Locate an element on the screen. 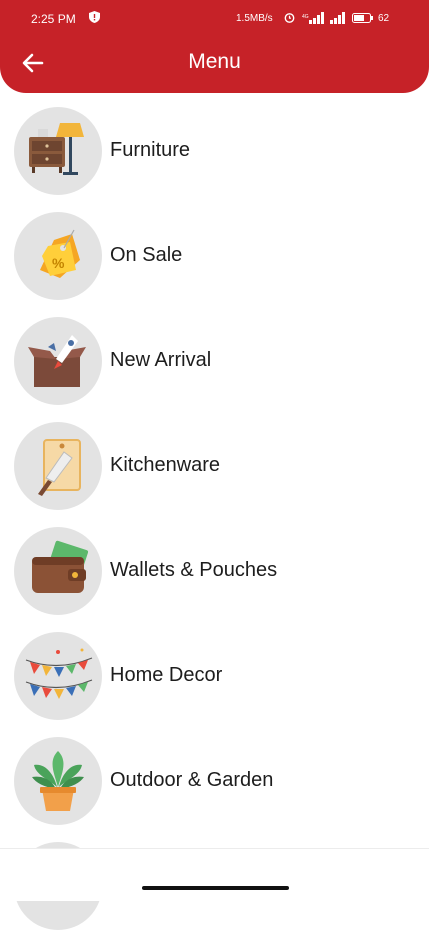  menu-item-label: Furniture is located at coordinates (150, 150).